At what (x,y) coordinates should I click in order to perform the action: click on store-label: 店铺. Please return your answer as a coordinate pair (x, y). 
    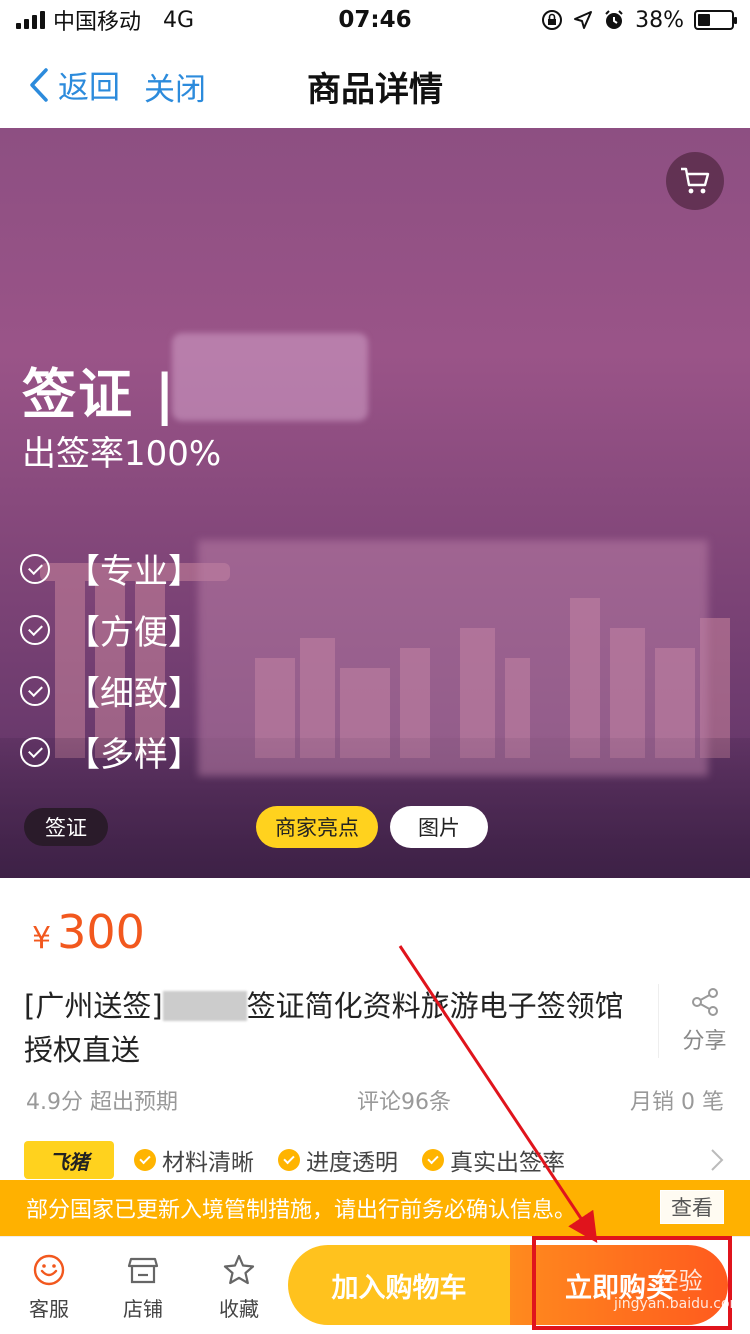
    Looking at the image, I should click on (143, 1309).